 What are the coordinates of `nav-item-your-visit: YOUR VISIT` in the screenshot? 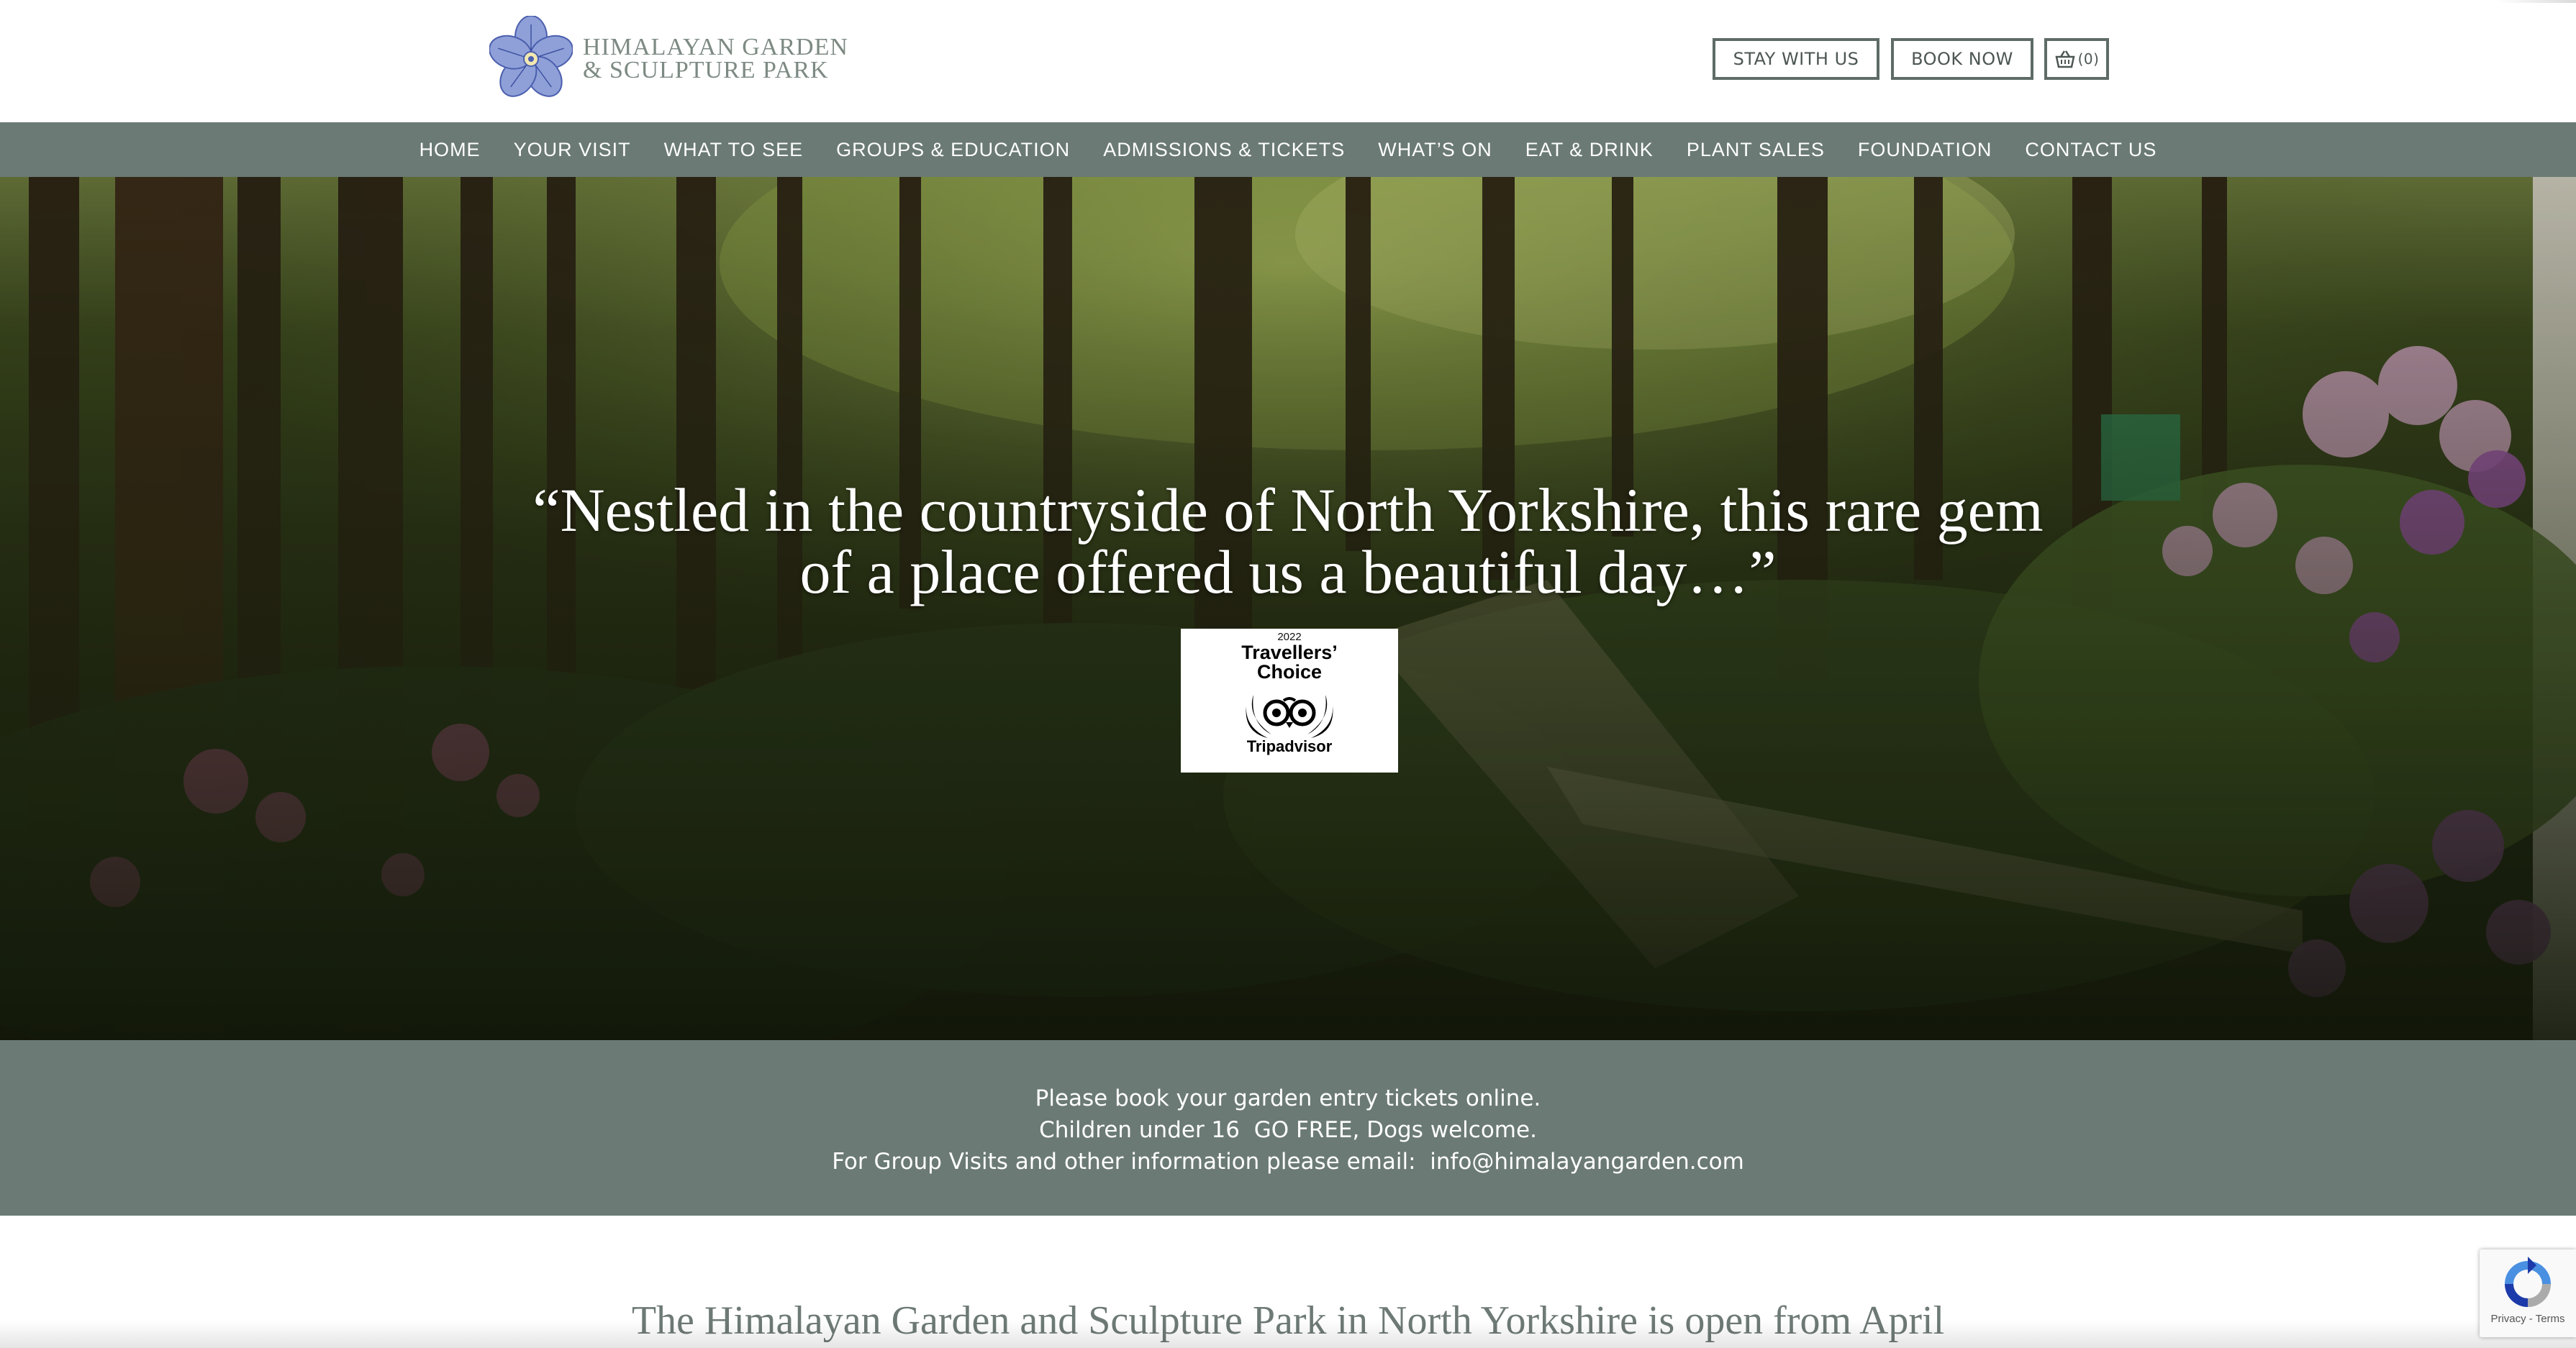 It's located at (572, 150).